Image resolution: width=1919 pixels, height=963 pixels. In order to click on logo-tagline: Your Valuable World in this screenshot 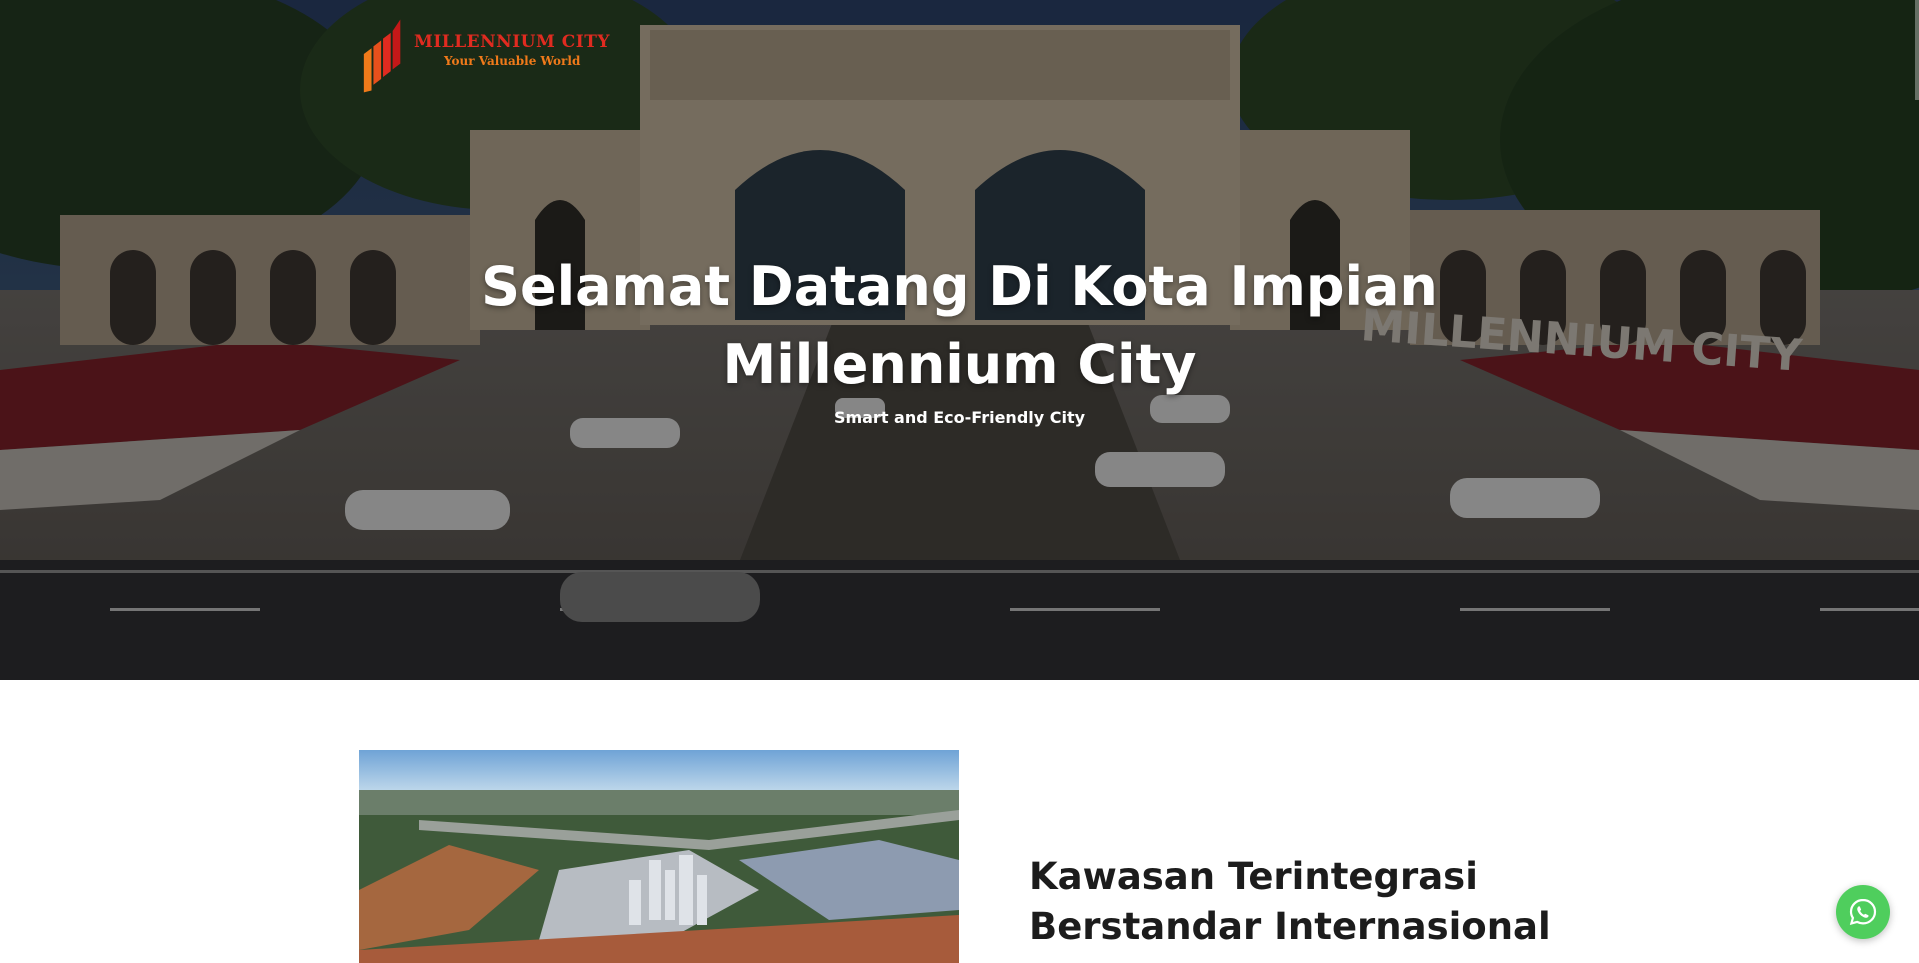, I will do `click(512, 61)`.